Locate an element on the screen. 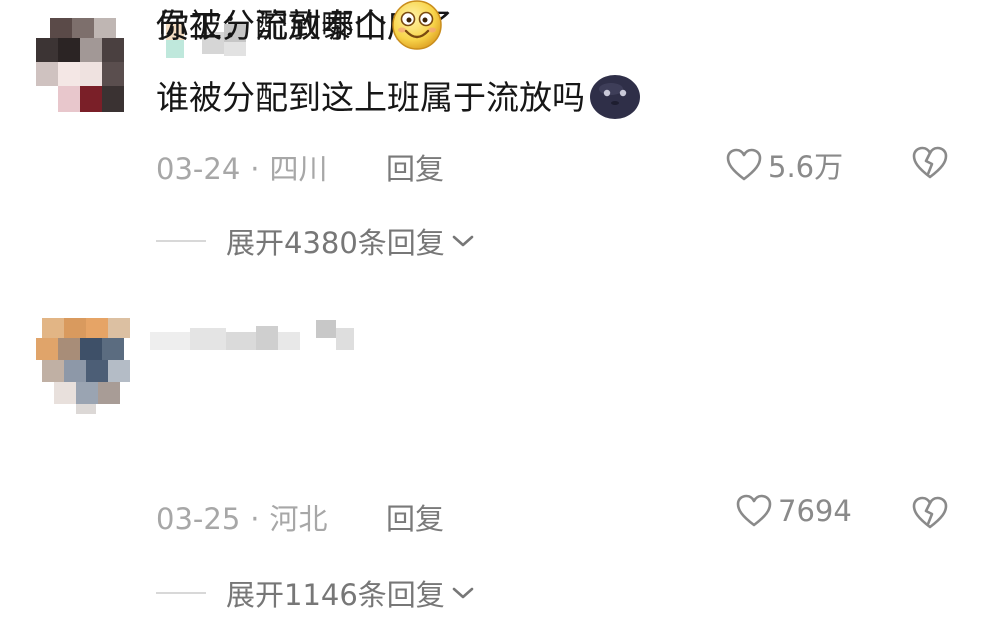  comment-meta: 03-25 · 河北 is located at coordinates (242, 517).